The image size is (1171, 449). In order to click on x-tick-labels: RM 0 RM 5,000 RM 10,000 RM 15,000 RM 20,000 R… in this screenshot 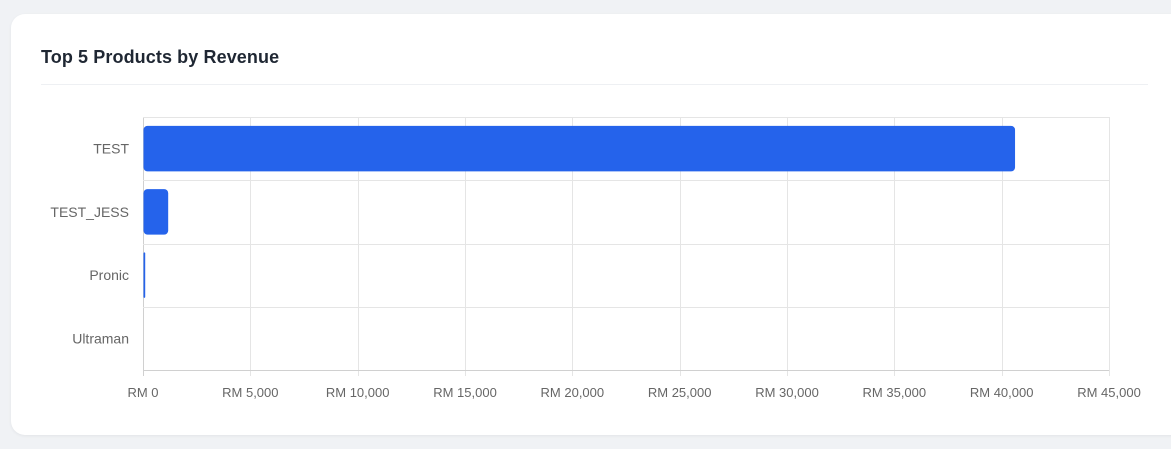, I will do `click(633, 392)`.